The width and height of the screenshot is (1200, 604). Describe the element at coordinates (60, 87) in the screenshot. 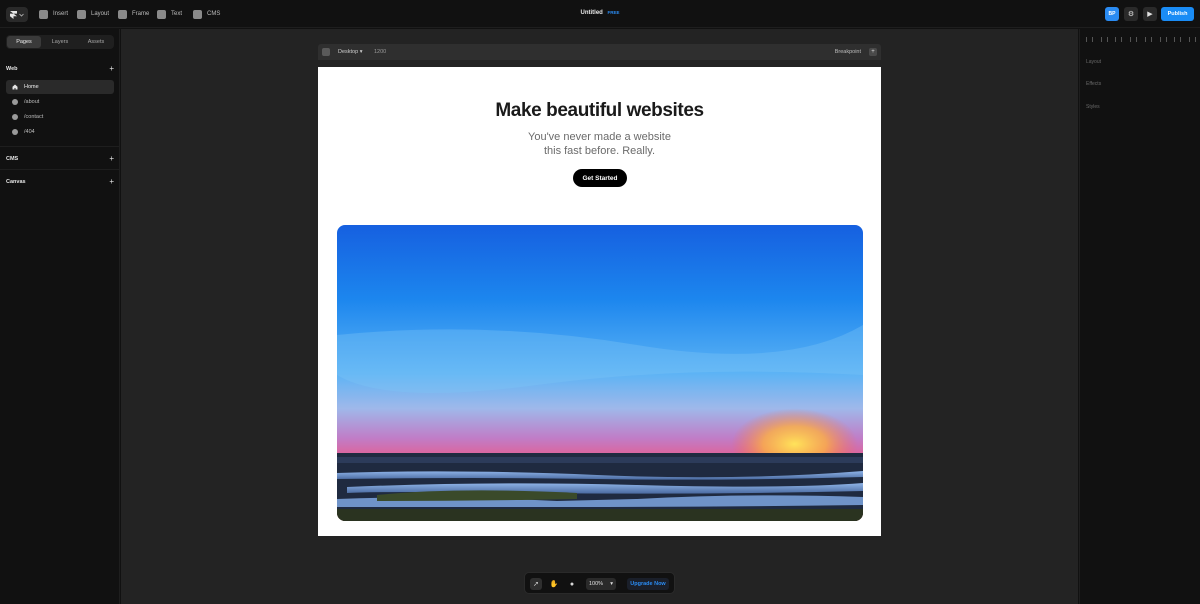

I see `sidebar-item-home: Home` at that location.